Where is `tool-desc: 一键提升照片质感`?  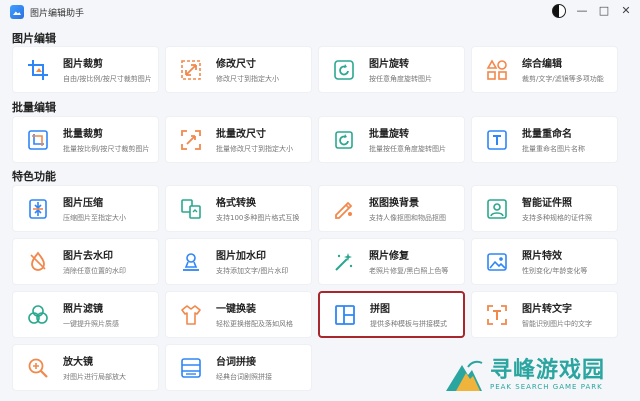
tool-desc: 一键提升照片质感 is located at coordinates (91, 324).